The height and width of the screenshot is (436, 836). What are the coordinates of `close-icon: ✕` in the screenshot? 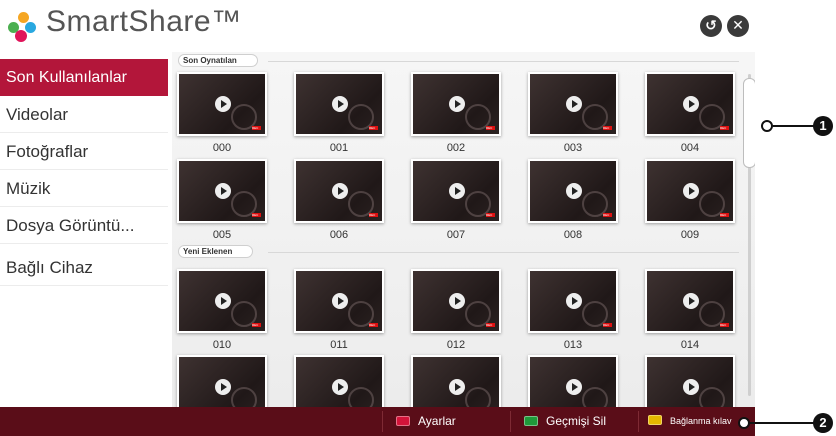 It's located at (738, 26).